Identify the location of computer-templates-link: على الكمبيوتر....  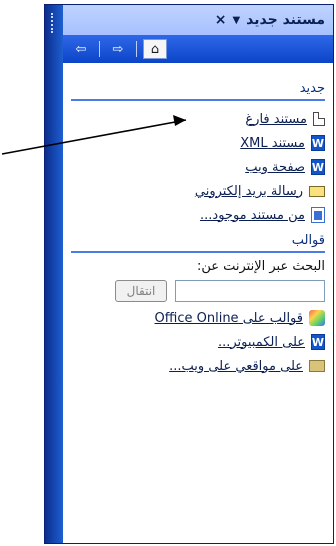
(261, 342).